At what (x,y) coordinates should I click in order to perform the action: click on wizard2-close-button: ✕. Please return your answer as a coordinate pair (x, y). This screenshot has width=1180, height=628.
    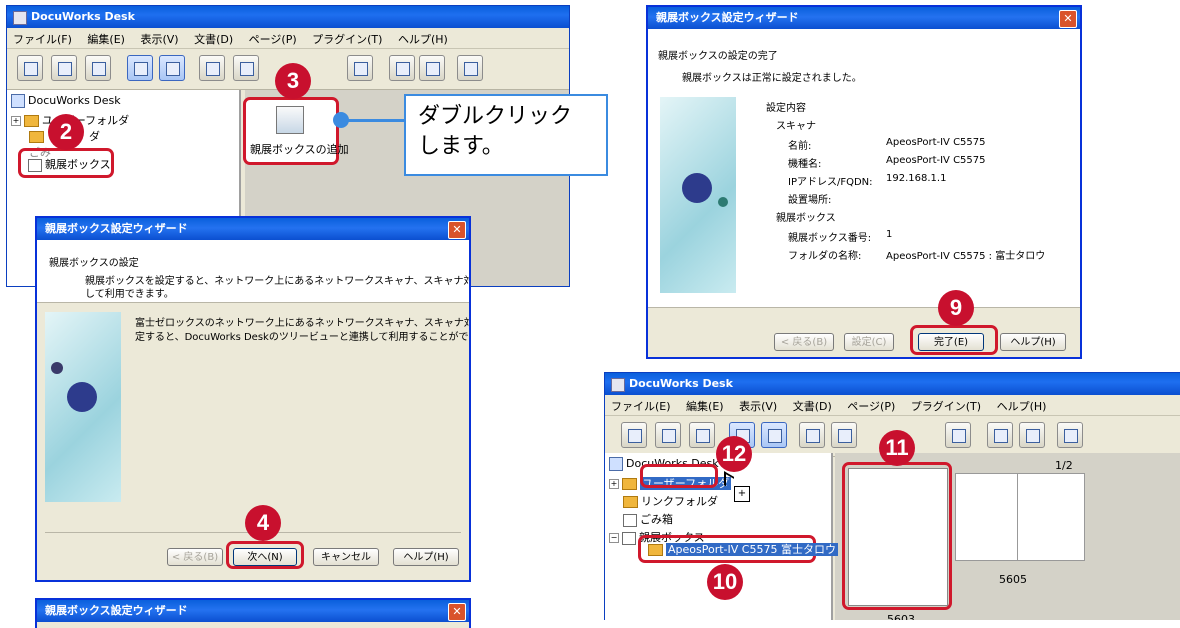
    Looking at the image, I should click on (457, 612).